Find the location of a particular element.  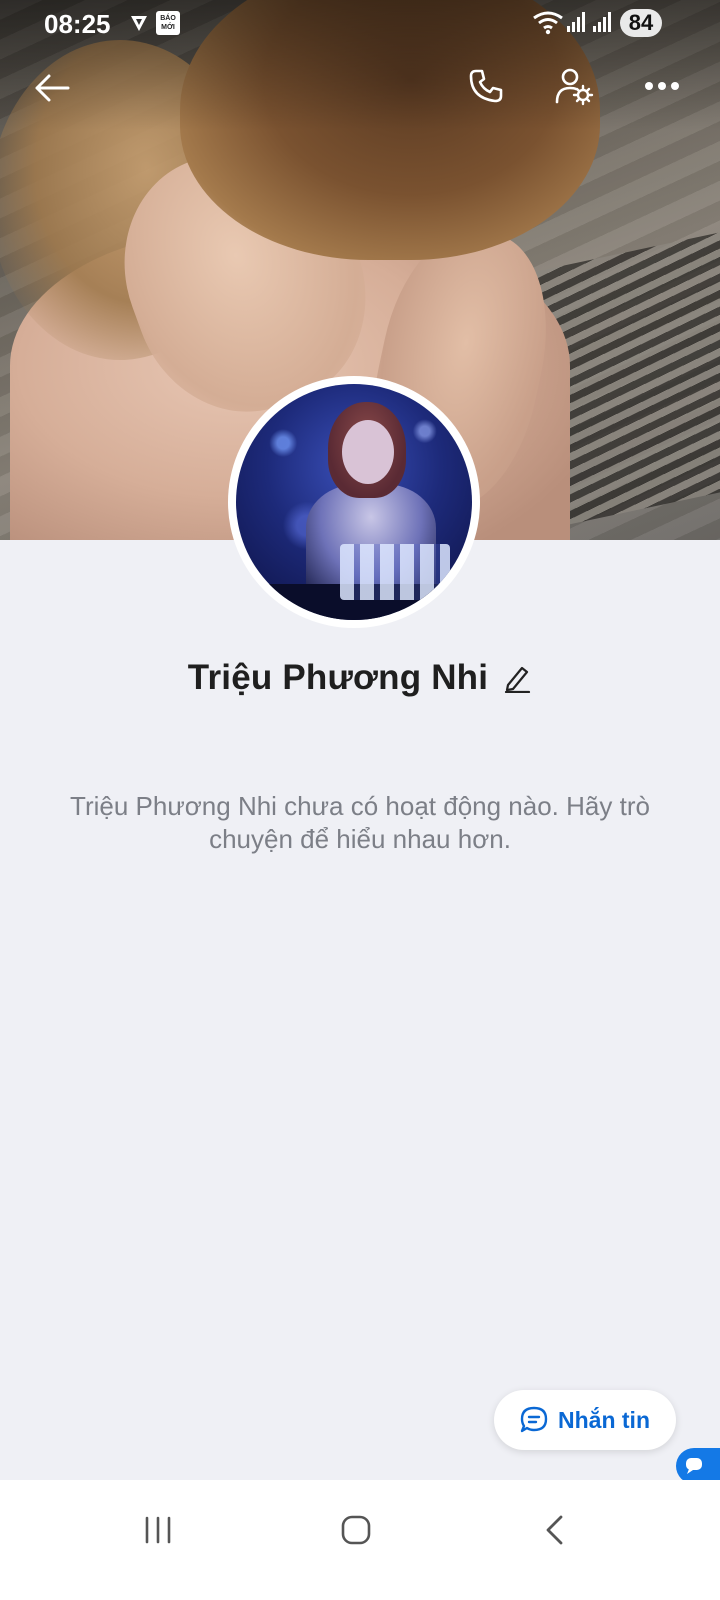

news-app-icon: BÁO MỚI is located at coordinates (168, 23).